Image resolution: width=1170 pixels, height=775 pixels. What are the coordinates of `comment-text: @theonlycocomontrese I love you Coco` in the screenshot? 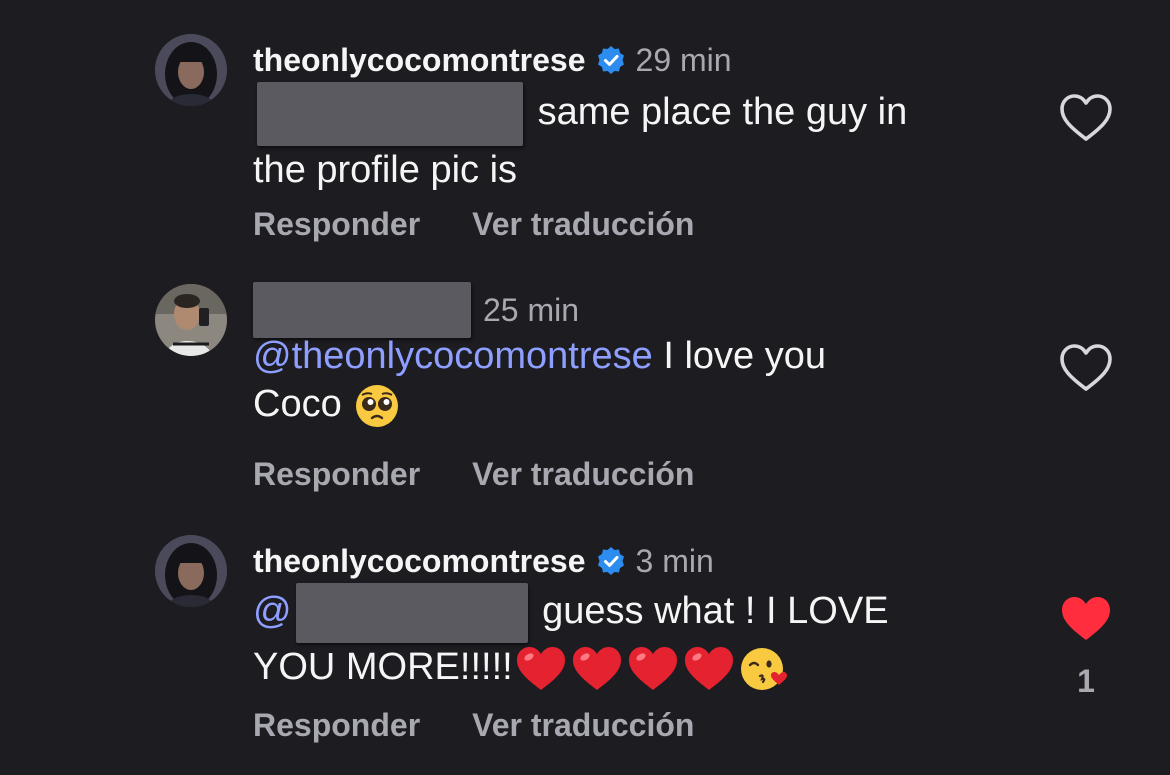 It's located at (613, 380).